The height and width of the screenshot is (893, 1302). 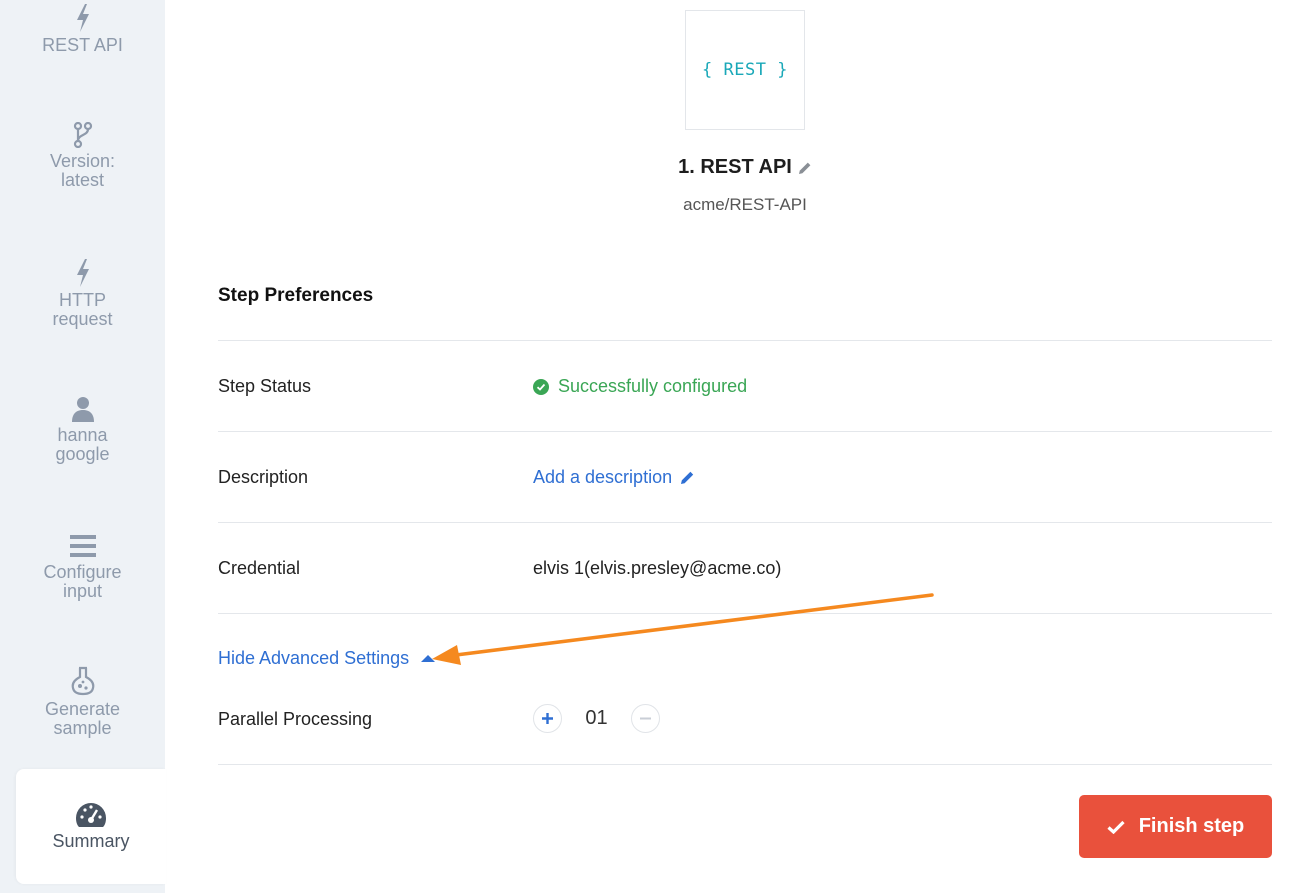 What do you see at coordinates (295, 719) in the screenshot?
I see `parallel-processing-label: Parallel Processing` at bounding box center [295, 719].